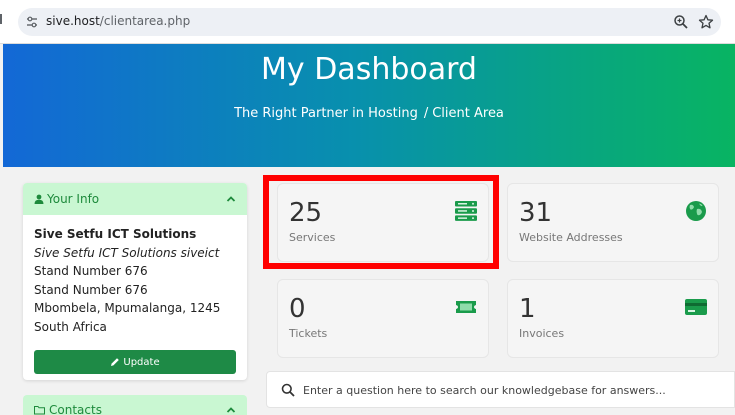  What do you see at coordinates (696, 211) in the screenshot?
I see `globe-icon` at bounding box center [696, 211].